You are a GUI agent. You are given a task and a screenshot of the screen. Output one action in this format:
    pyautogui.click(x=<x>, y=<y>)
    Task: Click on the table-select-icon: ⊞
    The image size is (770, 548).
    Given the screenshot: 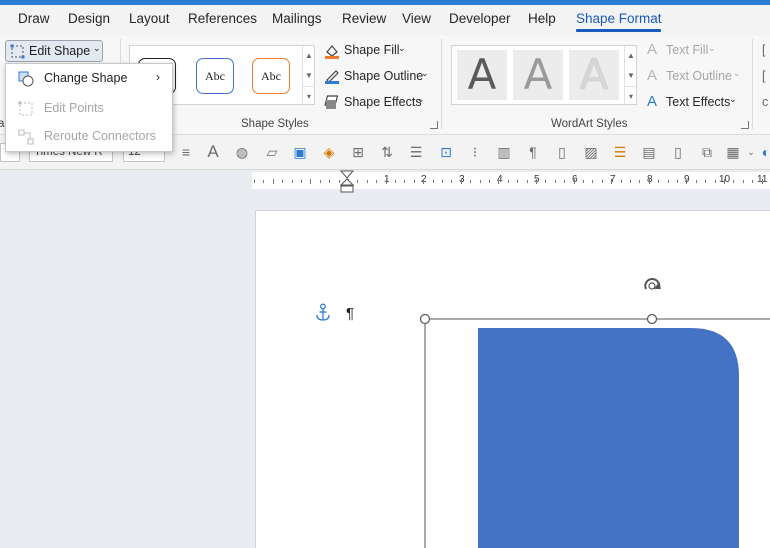 What is the action you would take?
    pyautogui.click(x=358, y=152)
    